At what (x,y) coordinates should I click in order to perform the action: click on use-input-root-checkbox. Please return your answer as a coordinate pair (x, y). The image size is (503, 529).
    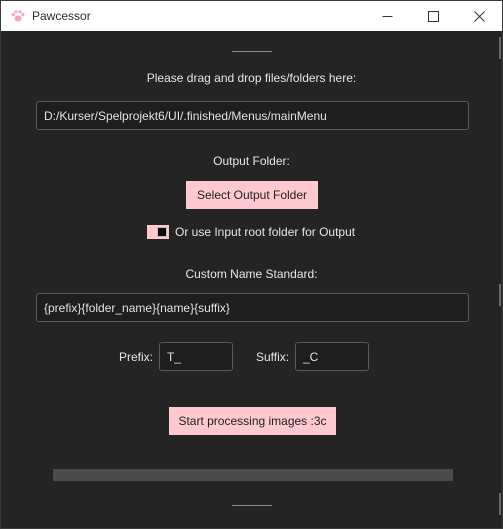
    Looking at the image, I should click on (158, 232).